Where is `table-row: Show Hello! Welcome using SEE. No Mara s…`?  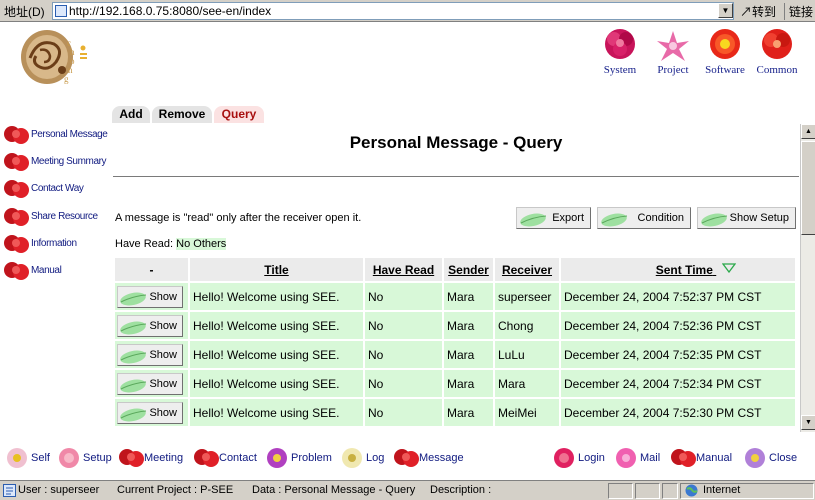 table-row: Show Hello! Welcome using SEE. No Mara s… is located at coordinates (455, 296).